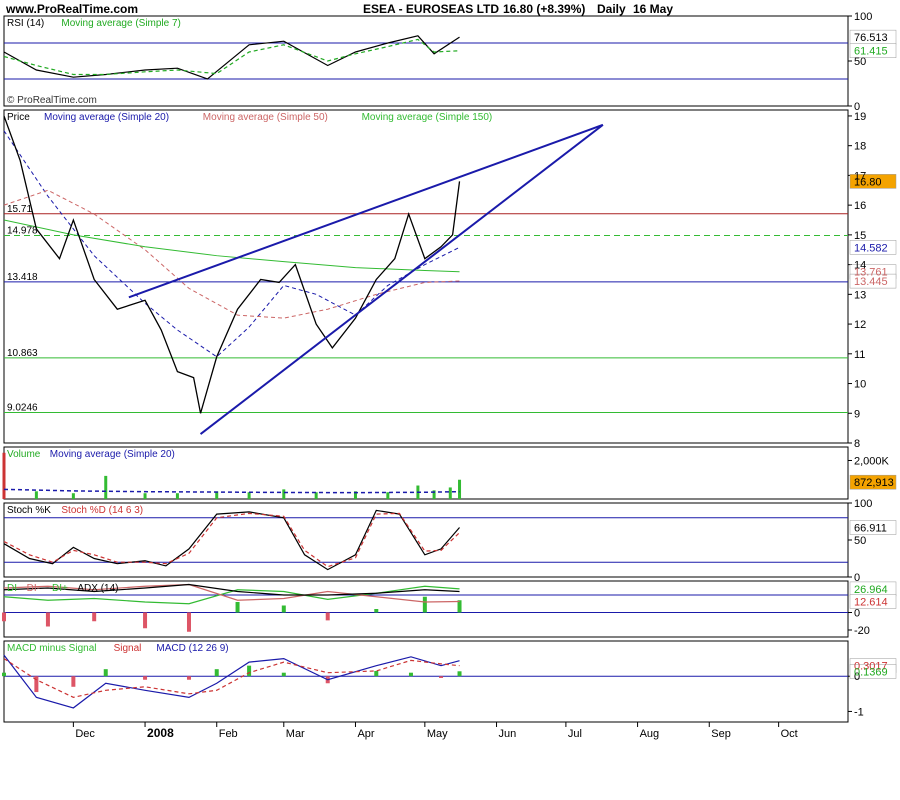 This screenshot has height=800, width=900. I want to click on y-tick-label: 9, so click(857, 414).